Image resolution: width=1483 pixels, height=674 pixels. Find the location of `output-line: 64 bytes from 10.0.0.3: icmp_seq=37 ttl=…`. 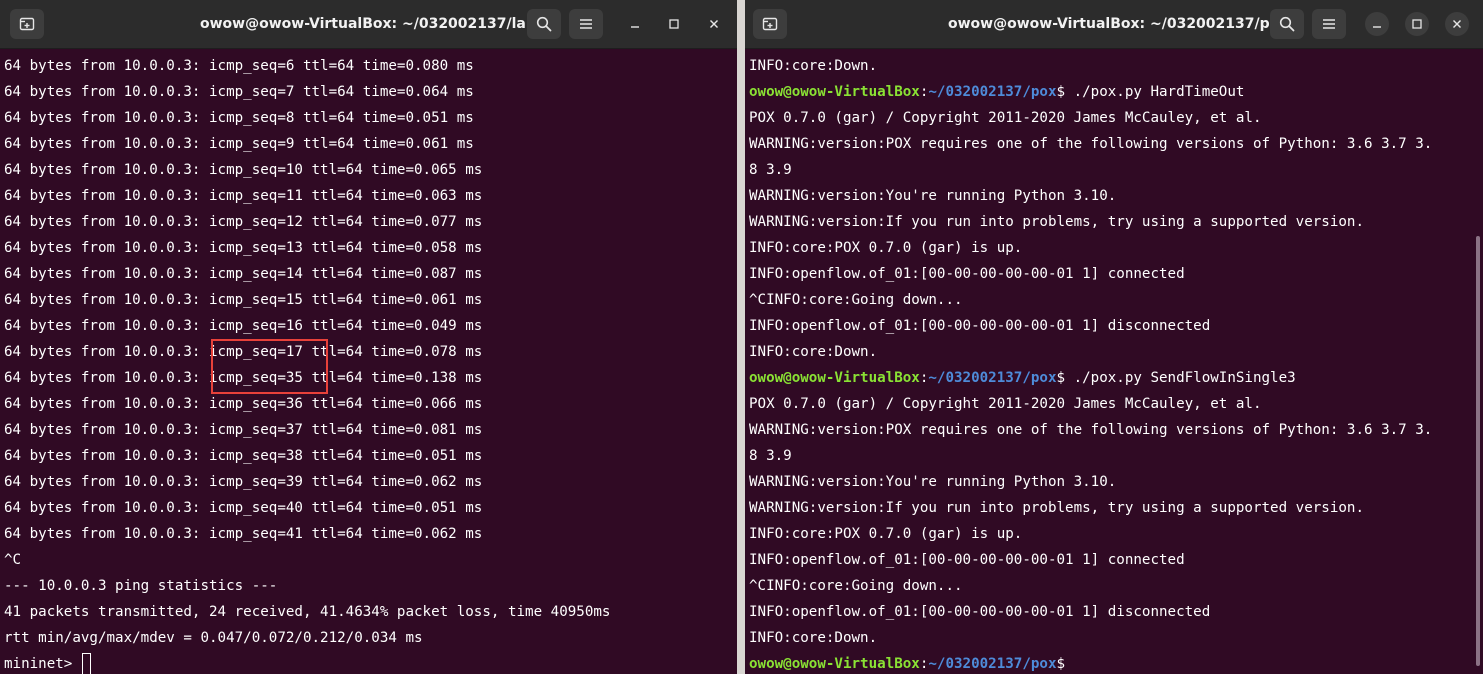

output-line: 64 bytes from 10.0.0.3: icmp_seq=37 ttl=… is located at coordinates (243, 430).